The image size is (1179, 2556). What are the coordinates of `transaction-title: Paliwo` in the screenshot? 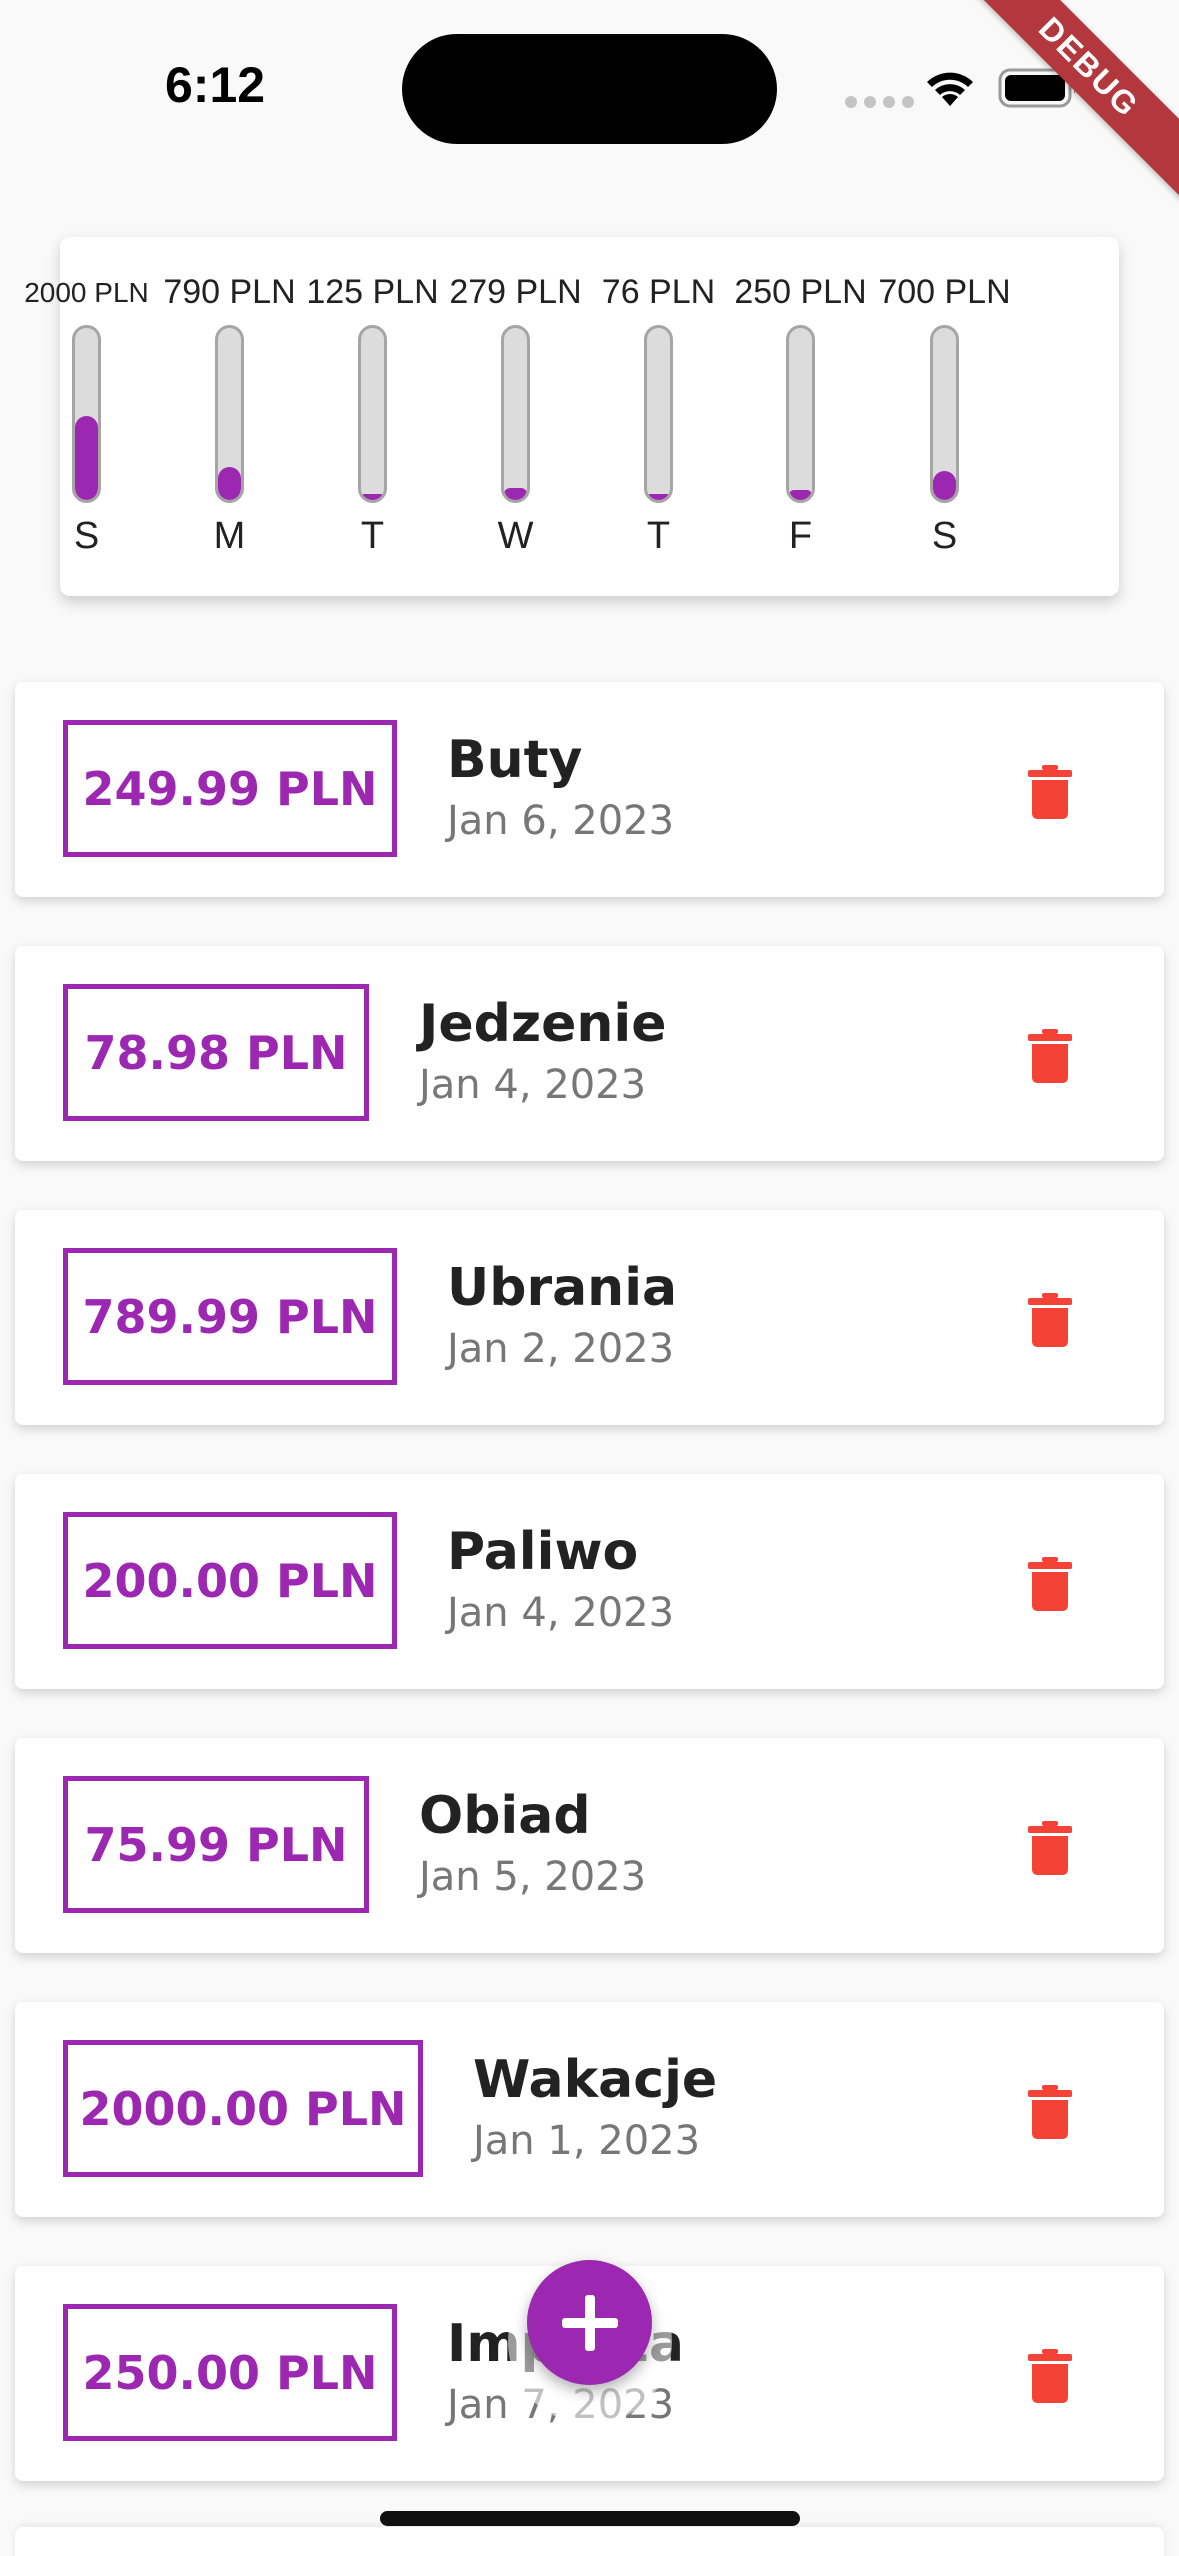 It's located at (543, 1552).